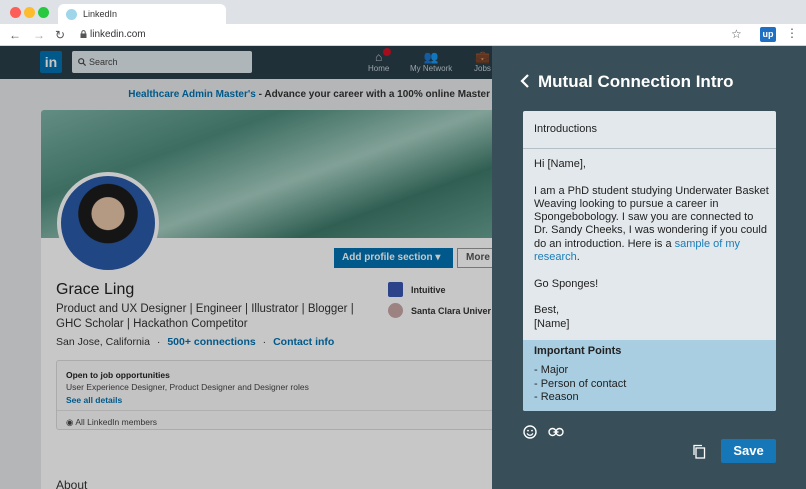  Describe the element at coordinates (736, 34) in the screenshot. I see `bookmark-star-icon: ☆` at that location.